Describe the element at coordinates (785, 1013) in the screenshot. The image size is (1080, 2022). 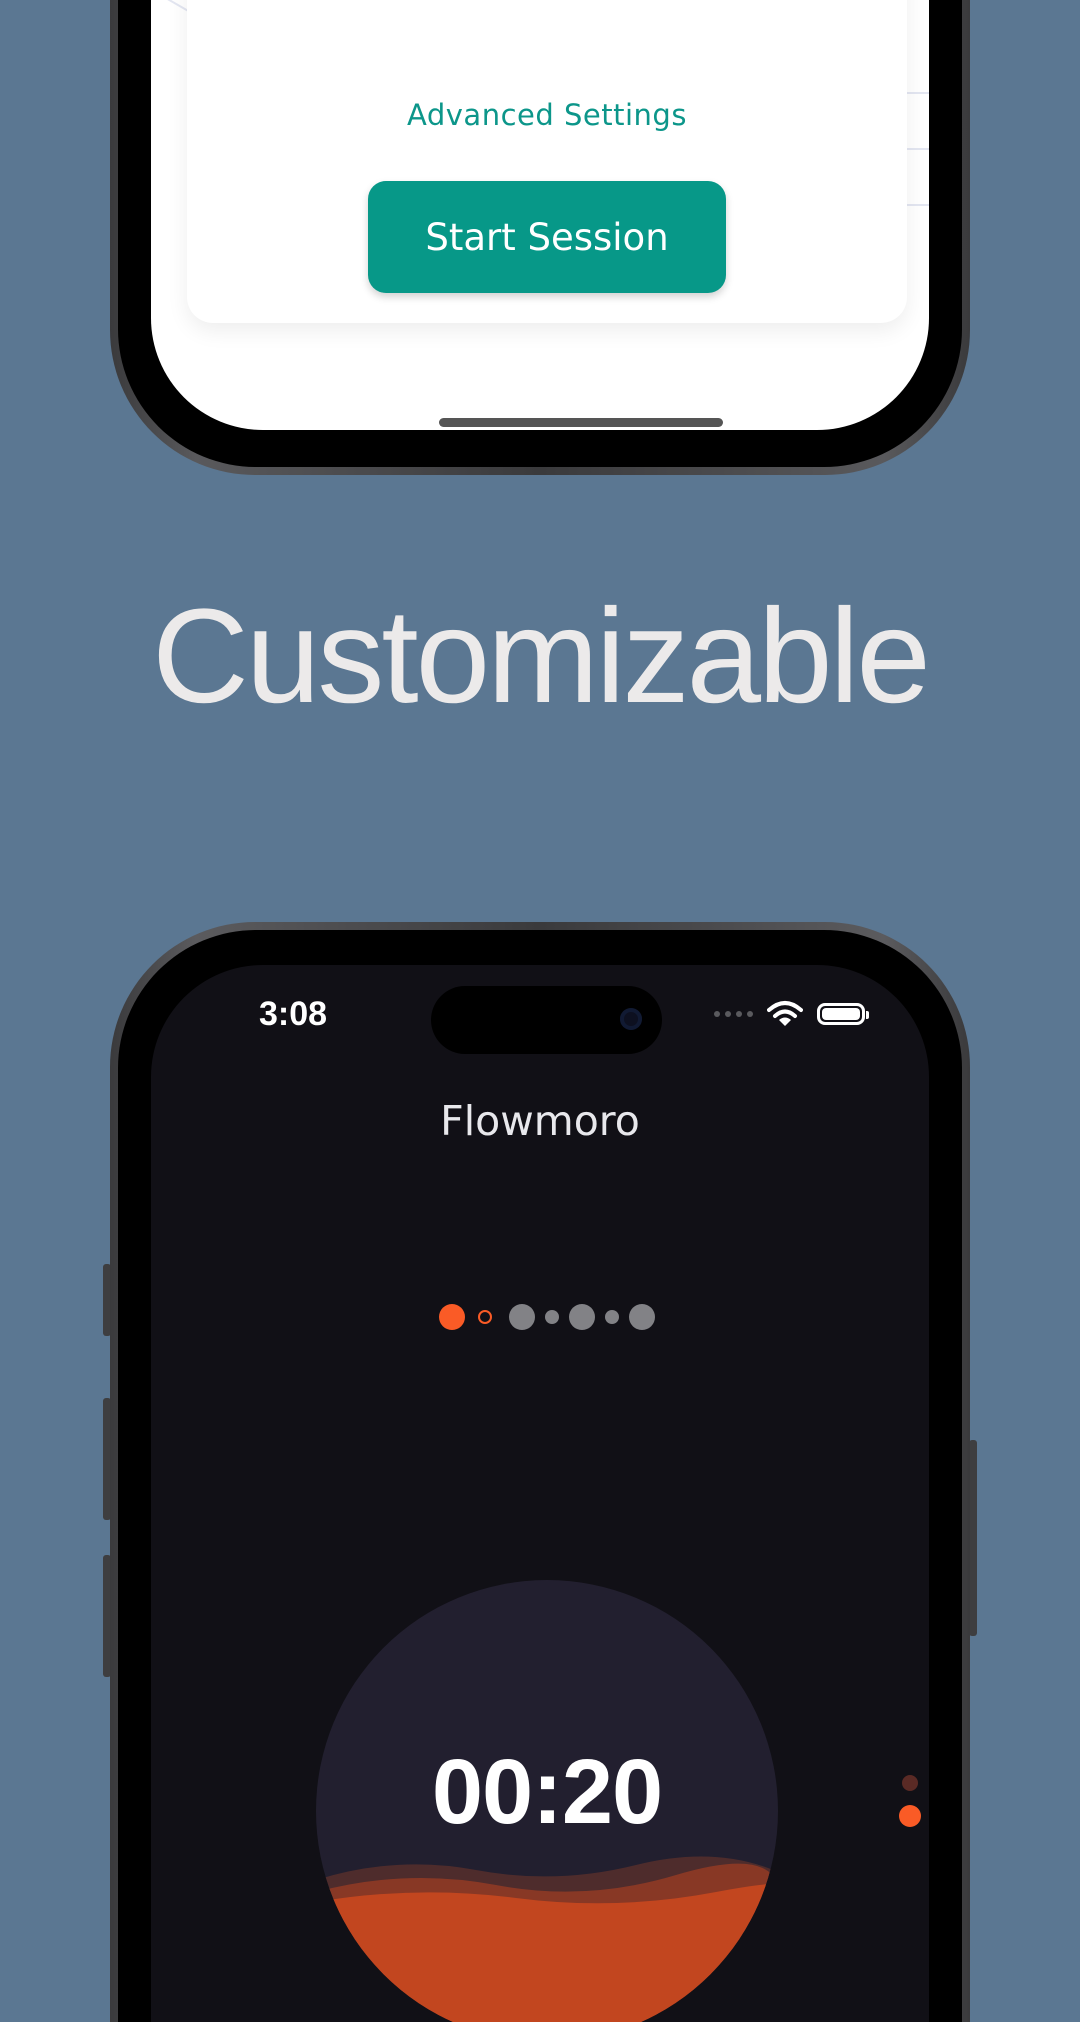
I see `wifi-icon` at that location.